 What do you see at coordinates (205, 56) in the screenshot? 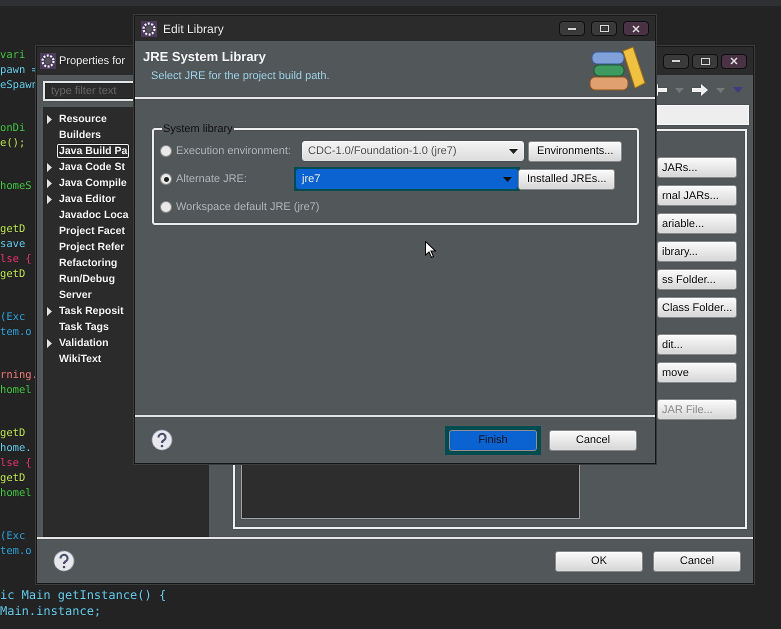
I see `dialog-heading: JRE System Library` at bounding box center [205, 56].